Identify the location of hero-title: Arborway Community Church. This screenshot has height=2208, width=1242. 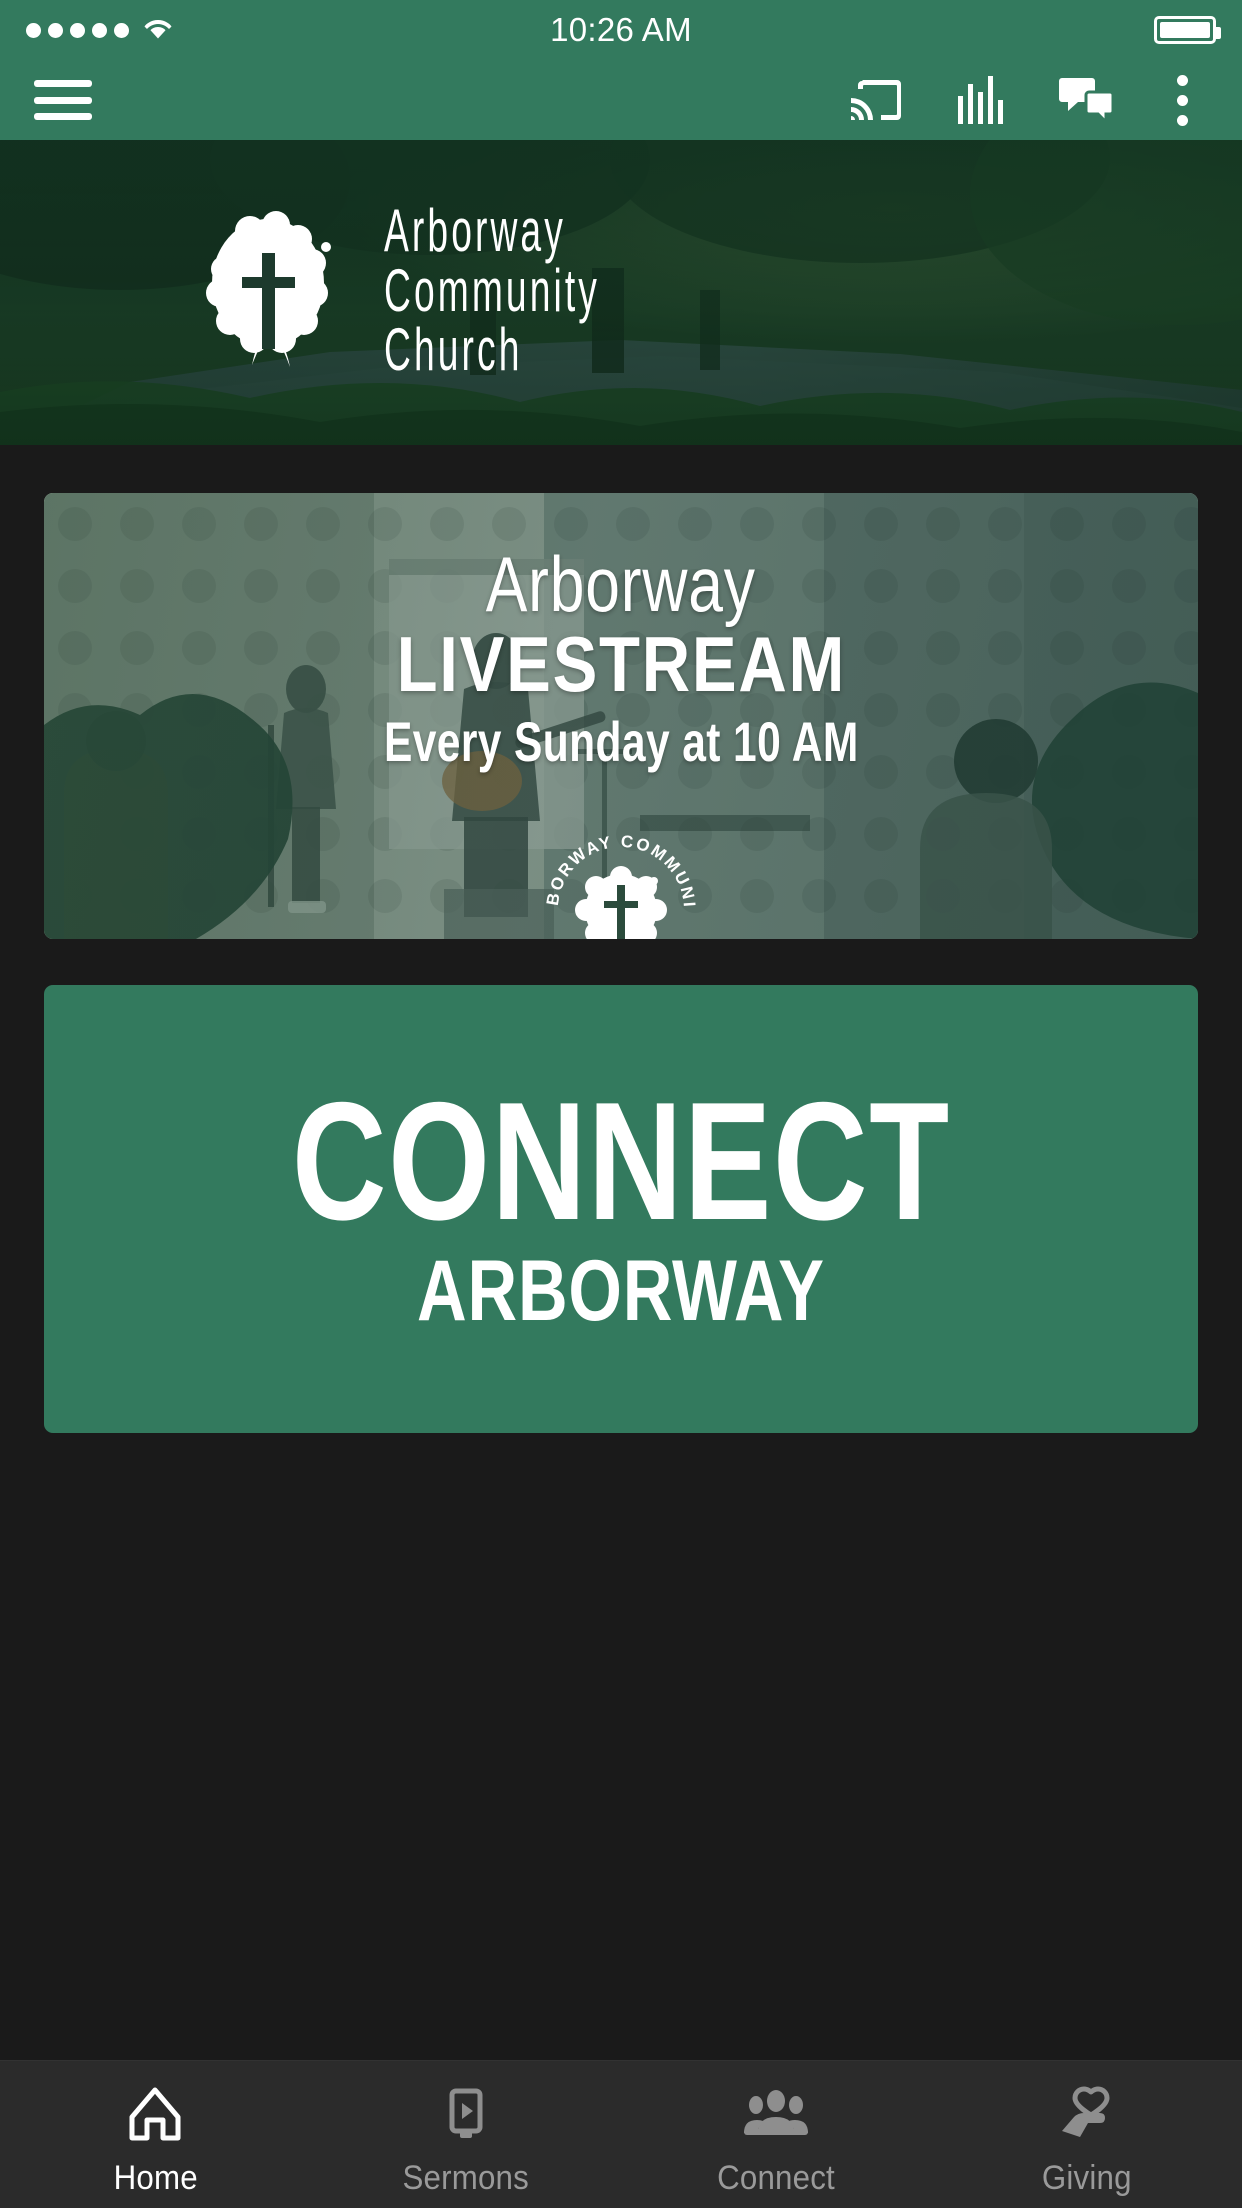
(588, 290).